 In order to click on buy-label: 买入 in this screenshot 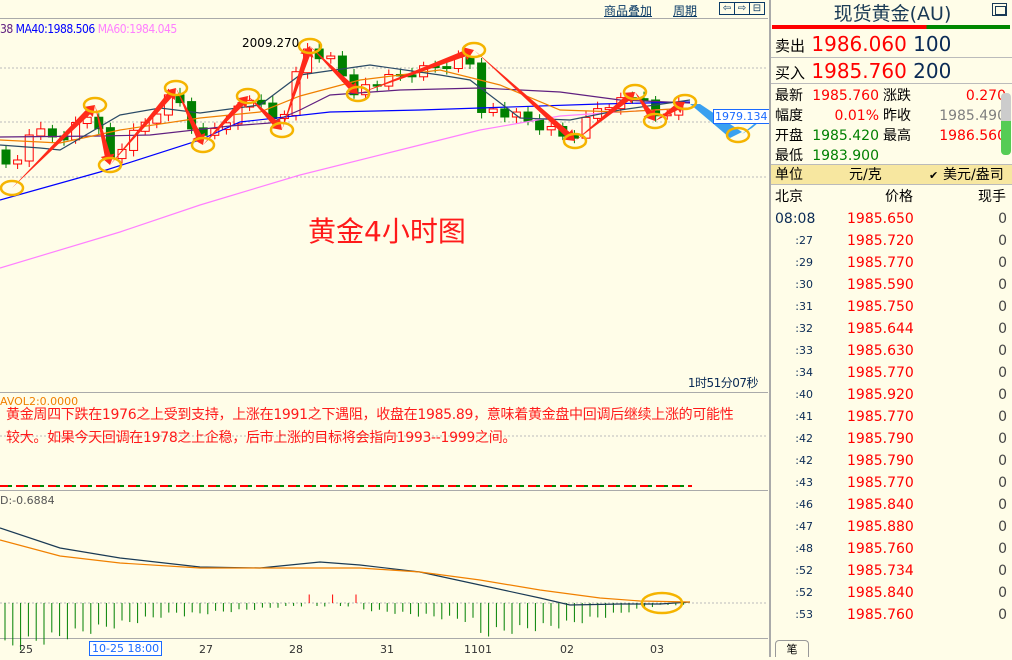, I will do `click(790, 73)`.